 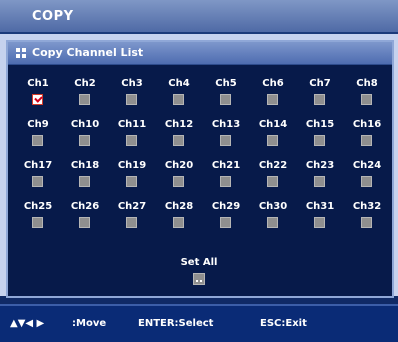 I want to click on channel-label: Ch3, so click(x=132, y=83).